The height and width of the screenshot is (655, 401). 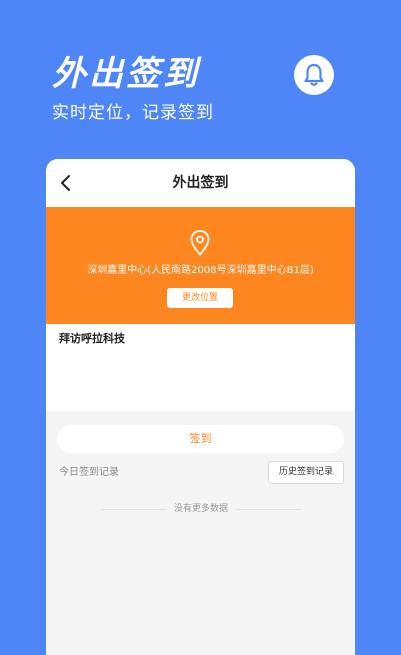 I want to click on address-text: 深圳嘉里中心(人民南路2008号深圳嘉里中心B1层), so click(x=200, y=270).